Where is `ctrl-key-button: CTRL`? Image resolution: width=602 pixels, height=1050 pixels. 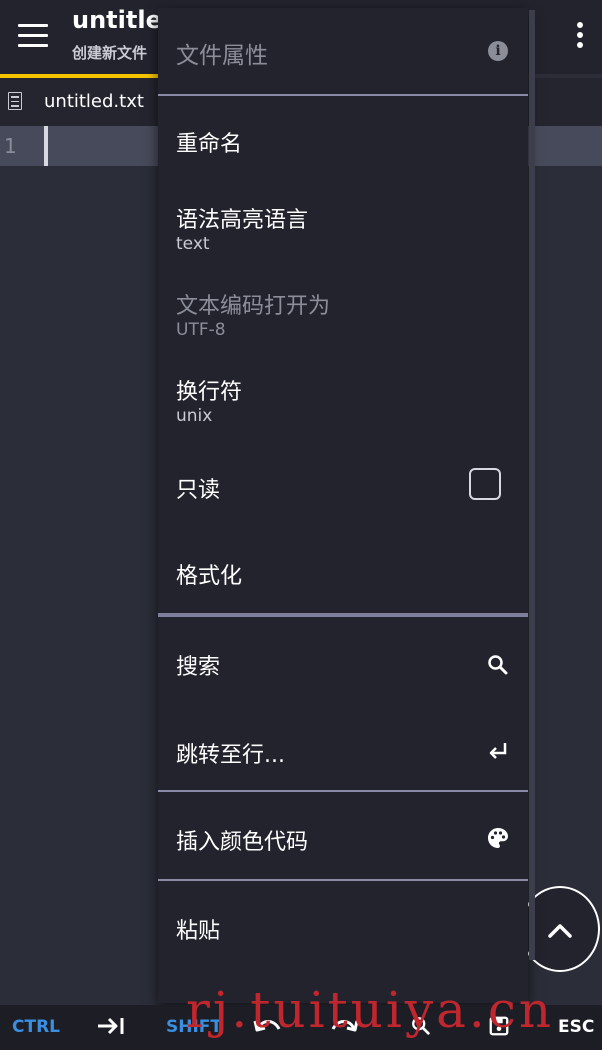 ctrl-key-button: CTRL is located at coordinates (36, 1027).